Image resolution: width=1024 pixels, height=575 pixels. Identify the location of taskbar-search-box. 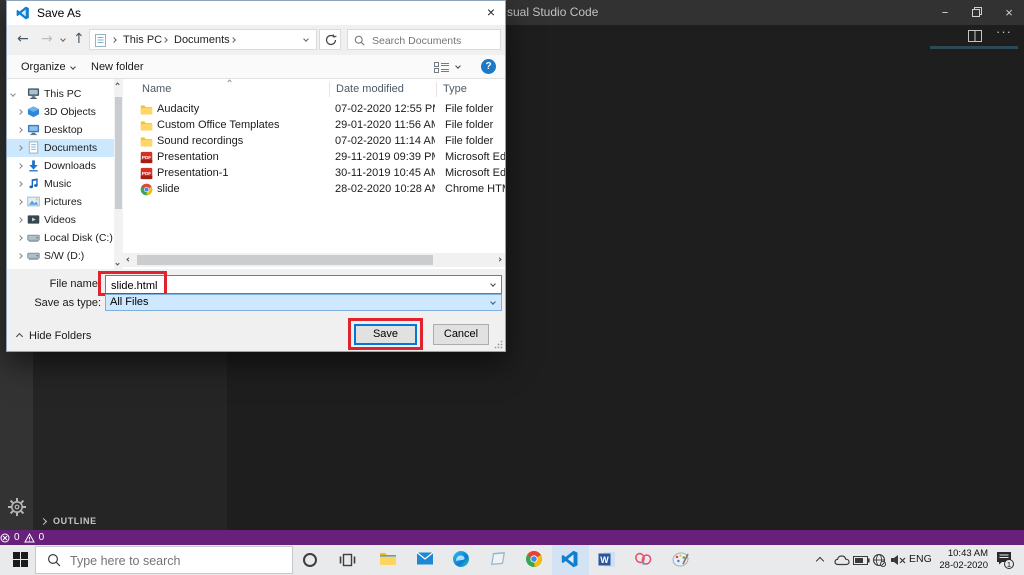
(164, 560).